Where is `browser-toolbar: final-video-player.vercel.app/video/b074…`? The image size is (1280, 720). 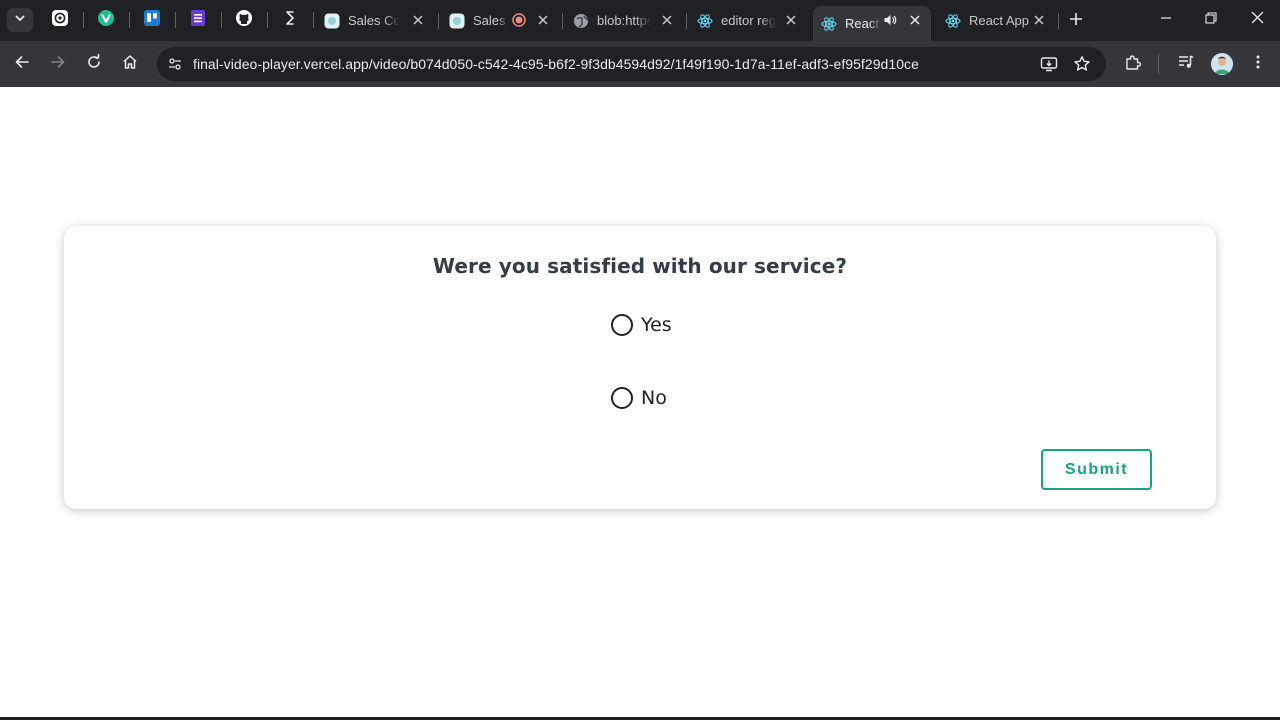
browser-toolbar: final-video-player.vercel.app/video/b074… is located at coordinates (640, 64).